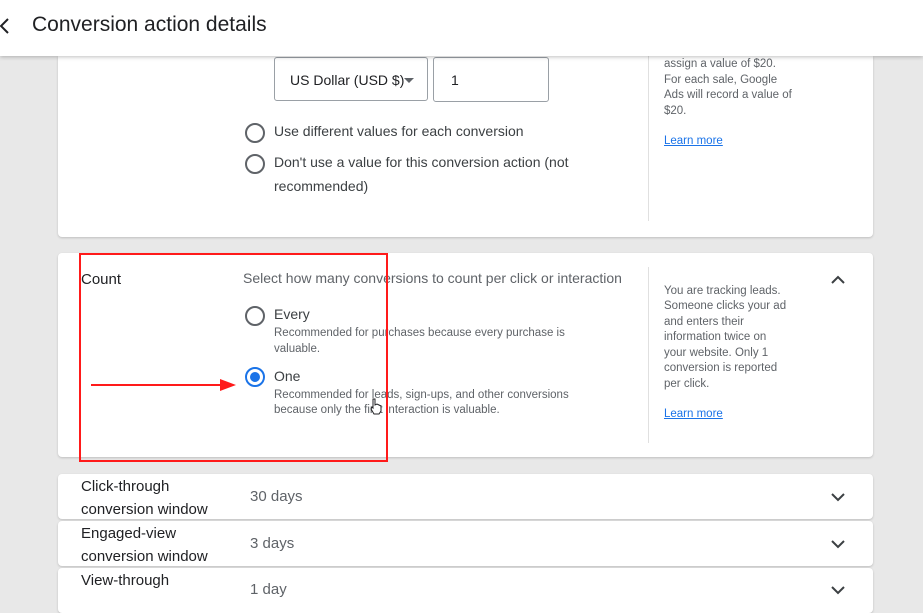  Describe the element at coordinates (144, 545) in the screenshot. I see `row-label: Engaged-view conversion window` at that location.